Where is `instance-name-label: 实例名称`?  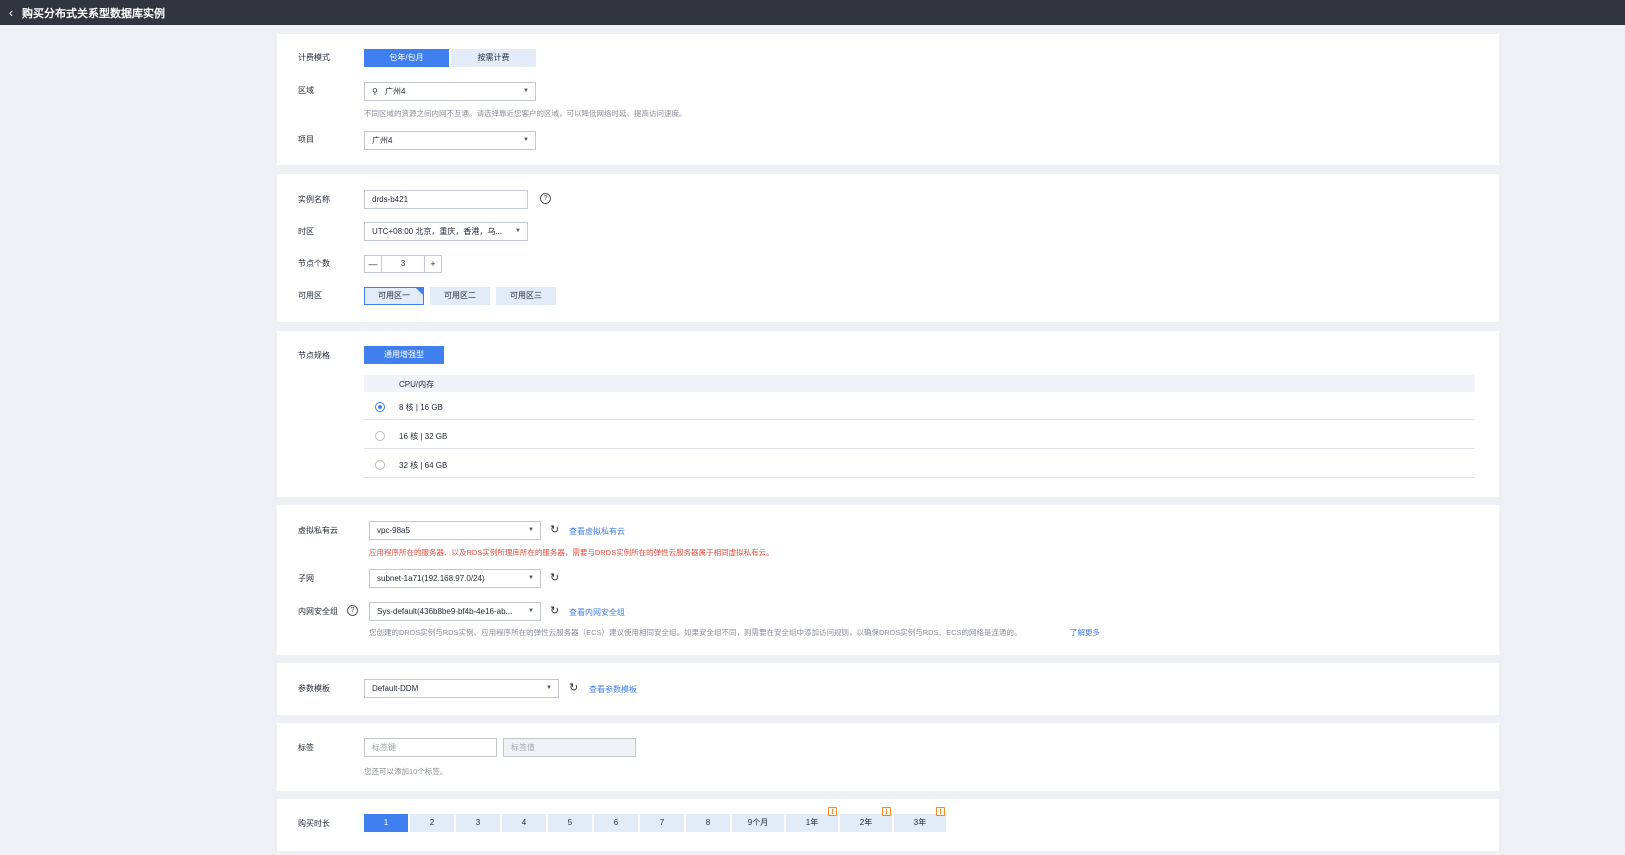 instance-name-label: 实例名称 is located at coordinates (314, 199).